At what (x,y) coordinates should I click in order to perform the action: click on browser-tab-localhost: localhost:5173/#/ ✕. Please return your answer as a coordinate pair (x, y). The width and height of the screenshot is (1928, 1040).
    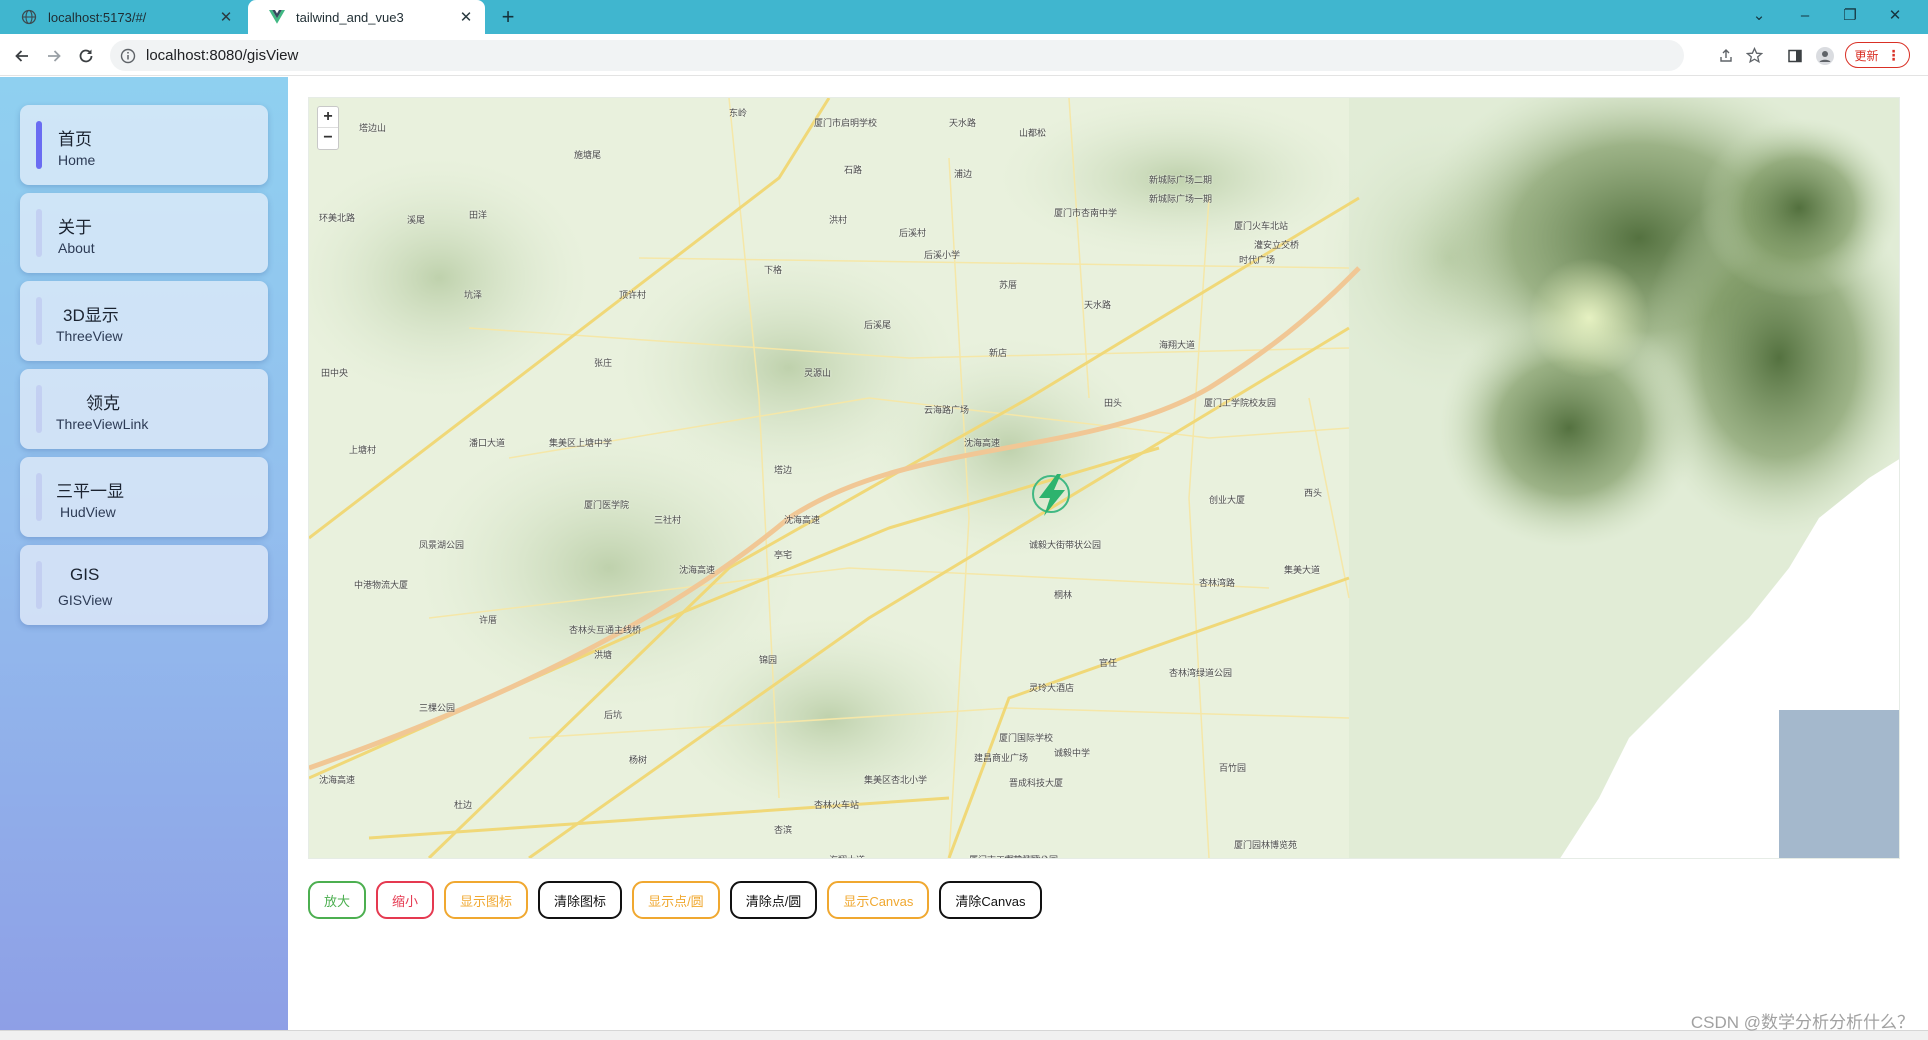
    Looking at the image, I should click on (122, 17).